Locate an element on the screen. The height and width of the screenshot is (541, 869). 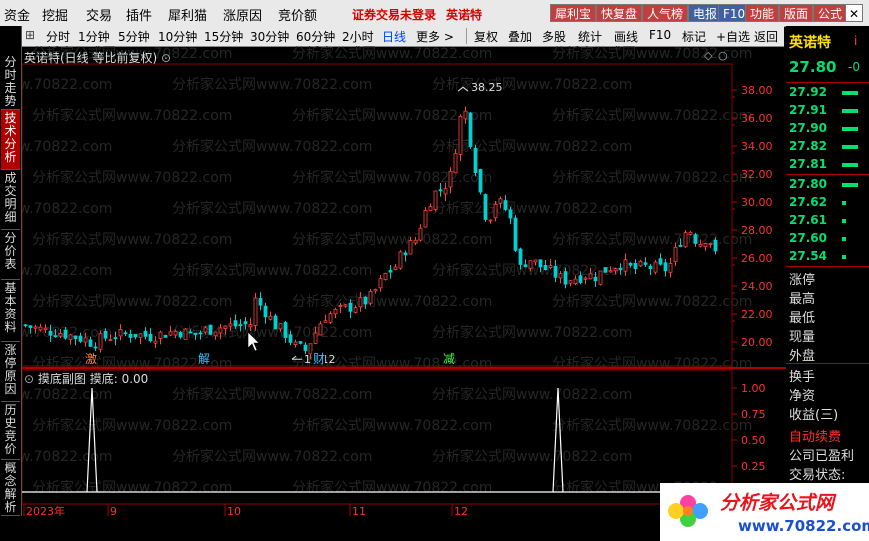
gongneng-button: 功能 is located at coordinates (762, 13).